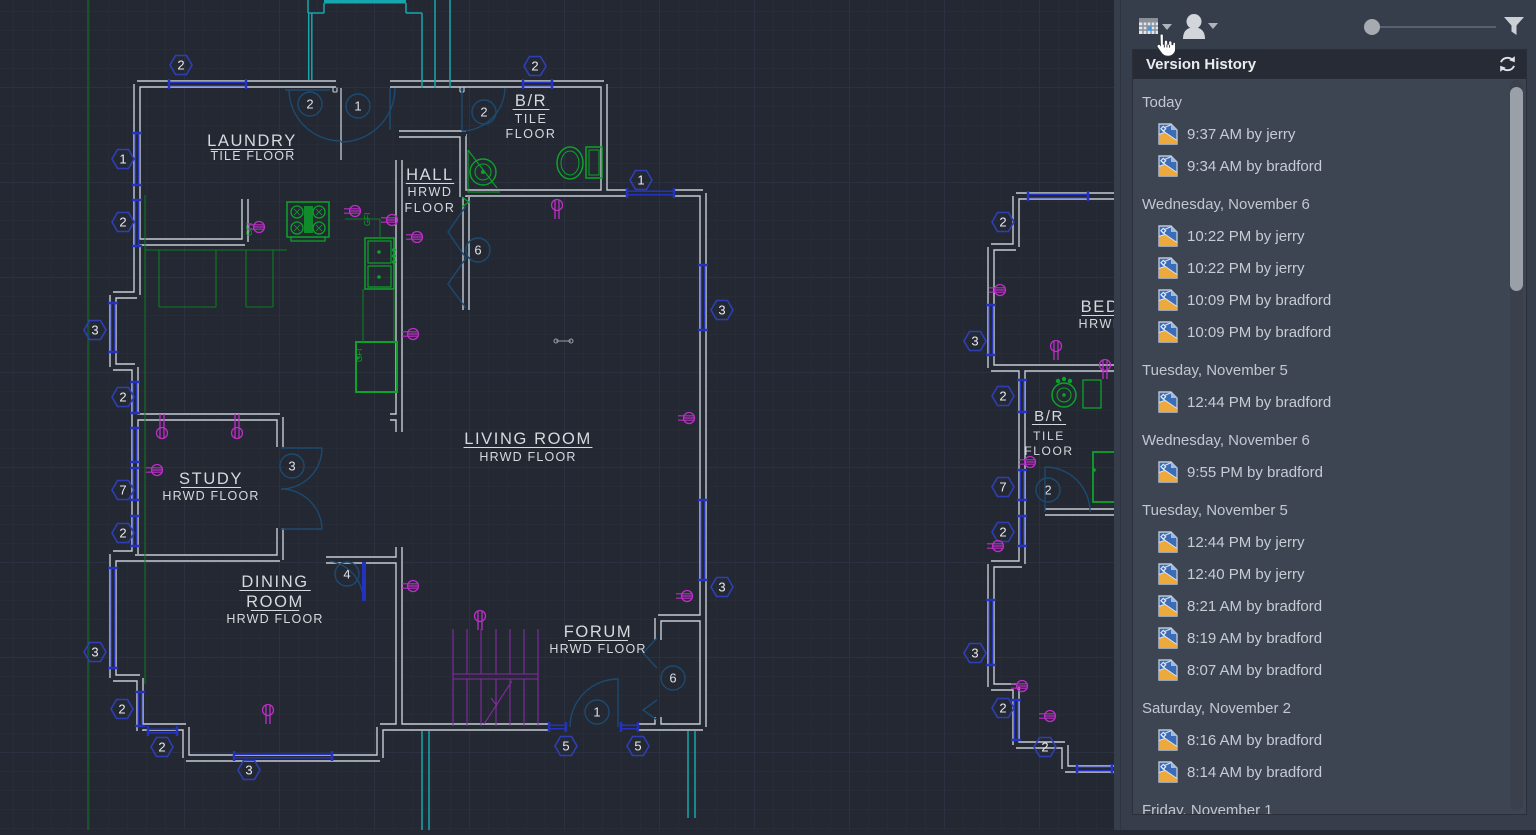 This screenshot has width=1536, height=835. What do you see at coordinates (528, 439) in the screenshot?
I see `svg-text: LIVING ROOM` at bounding box center [528, 439].